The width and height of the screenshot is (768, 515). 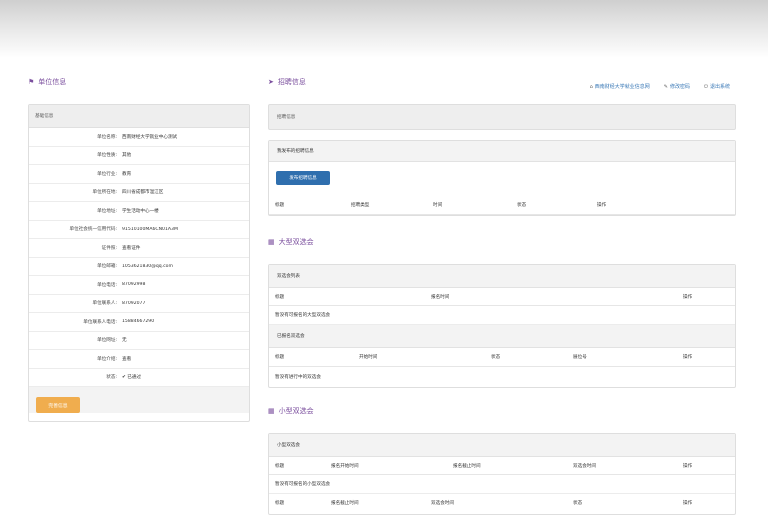 What do you see at coordinates (107, 137) in the screenshot?
I see `unit-field-label: 单位名称:` at bounding box center [107, 137].